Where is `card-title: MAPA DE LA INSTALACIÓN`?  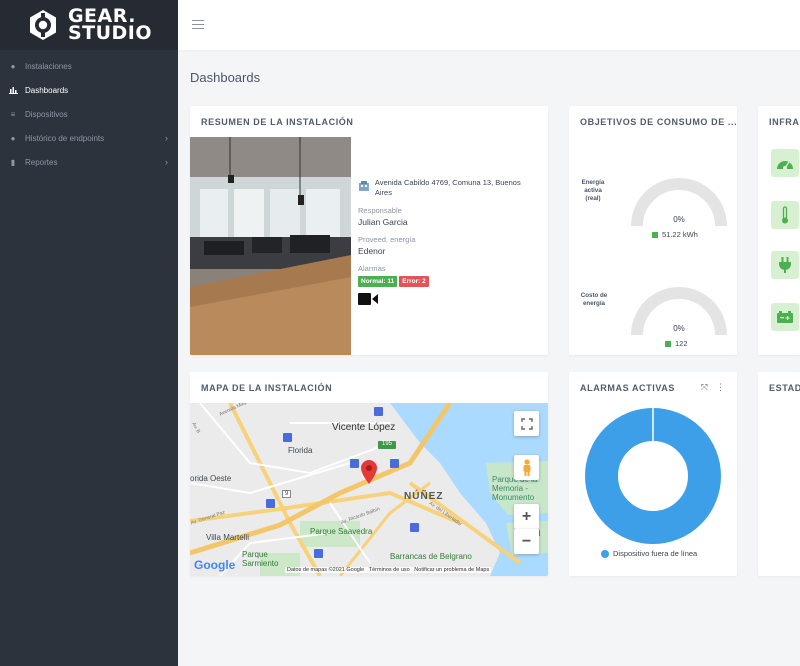
card-title: MAPA DE LA INSTALACIÓN is located at coordinates (267, 388).